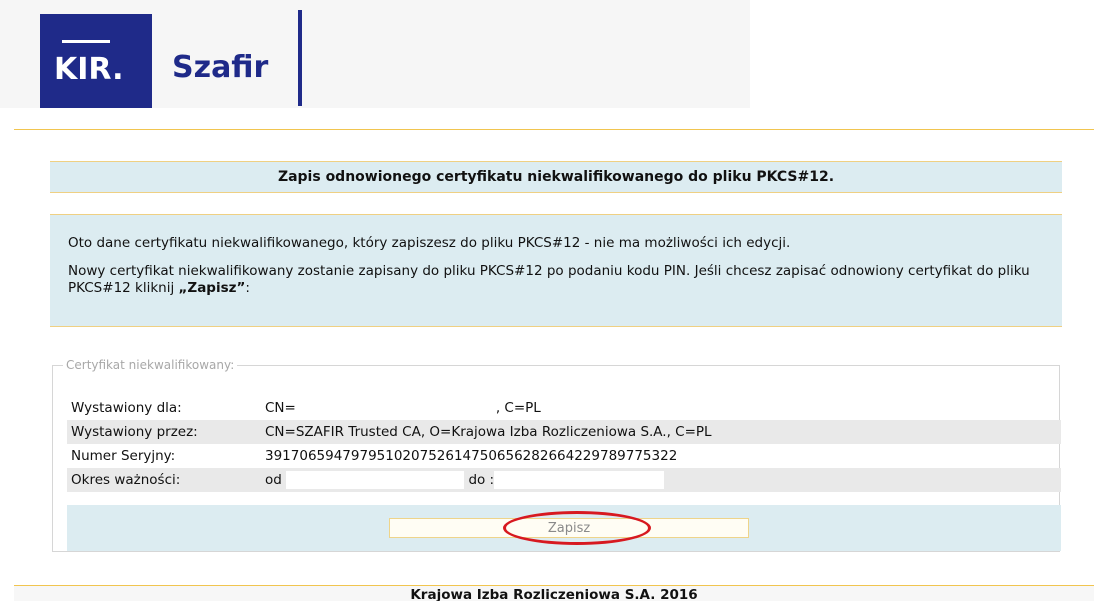 Image resolution: width=1094 pixels, height=601 pixels. I want to click on kir-logo-bar, so click(86, 41).